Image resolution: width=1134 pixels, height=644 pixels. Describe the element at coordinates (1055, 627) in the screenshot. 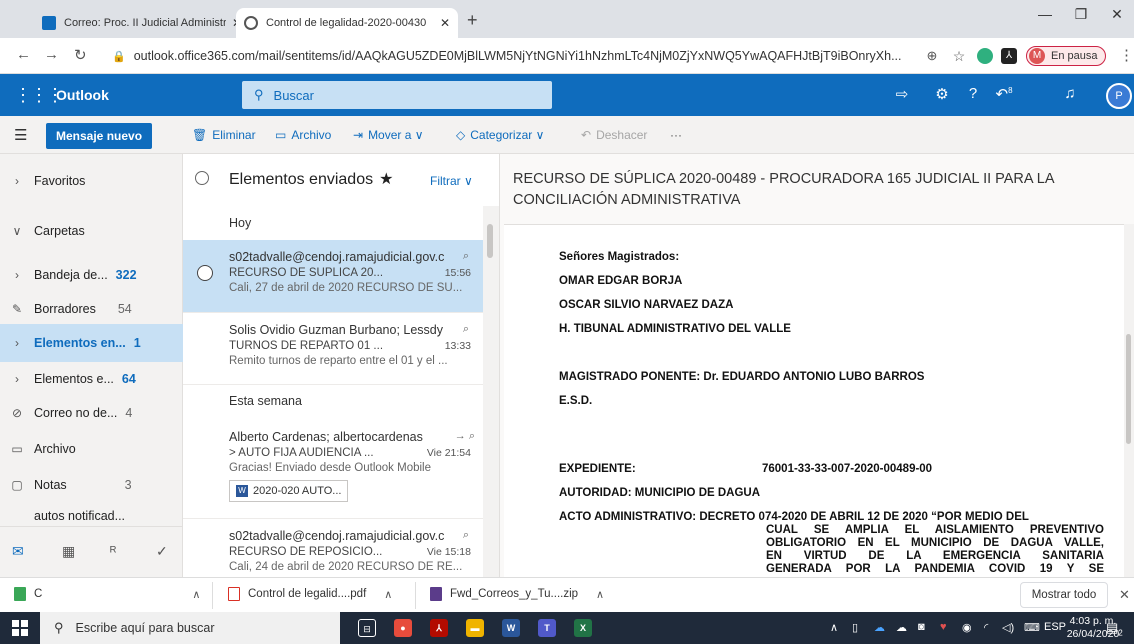

I see `language-indicator: ESP` at that location.